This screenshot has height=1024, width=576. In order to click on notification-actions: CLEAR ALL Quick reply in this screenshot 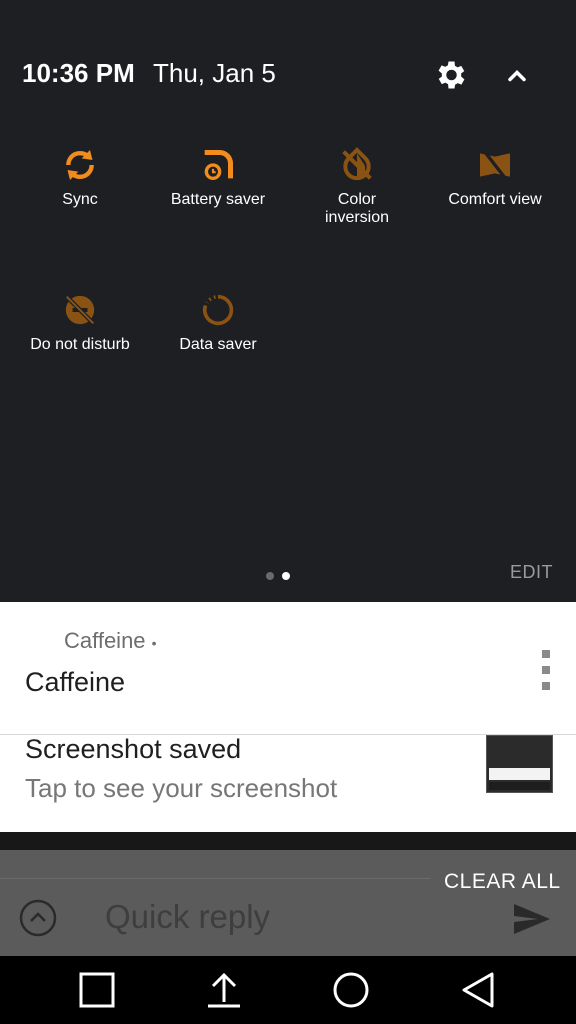, I will do `click(288, 903)`.